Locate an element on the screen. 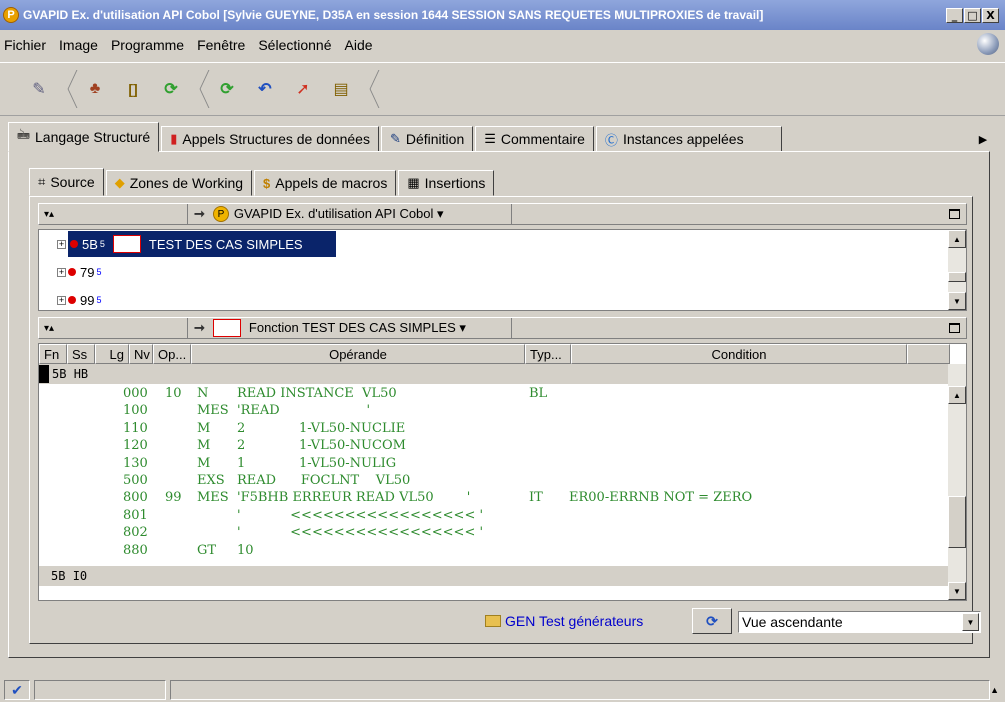  tab-zones-de-working: ◆ Zones de Working is located at coordinates (179, 183).